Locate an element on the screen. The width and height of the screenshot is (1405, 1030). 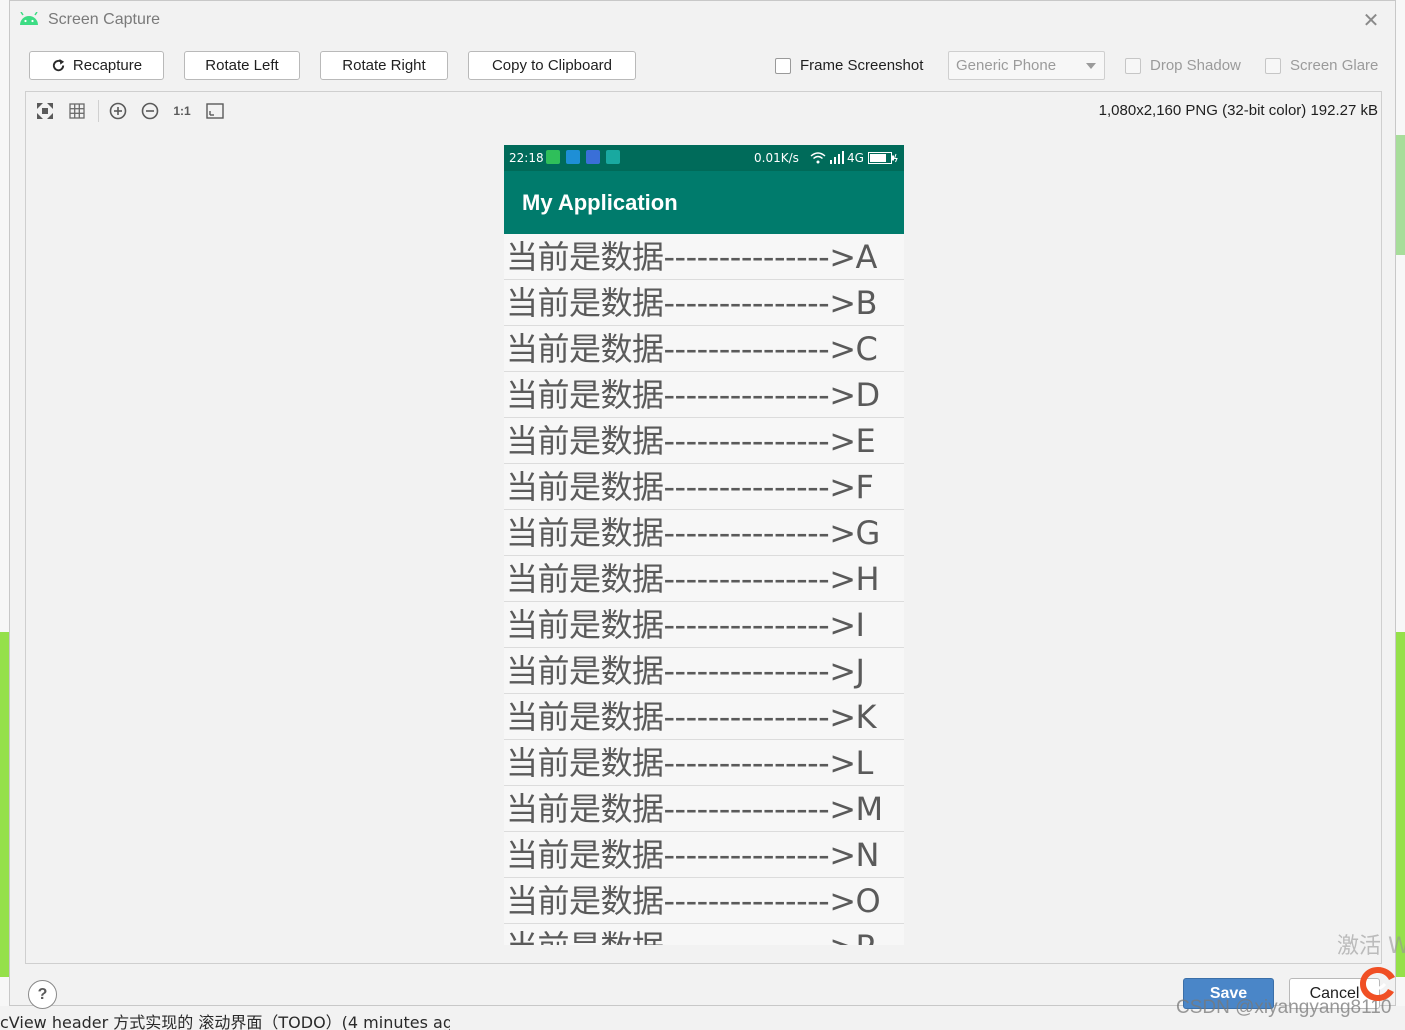
rotate-left-button: Rotate Left is located at coordinates (242, 65).